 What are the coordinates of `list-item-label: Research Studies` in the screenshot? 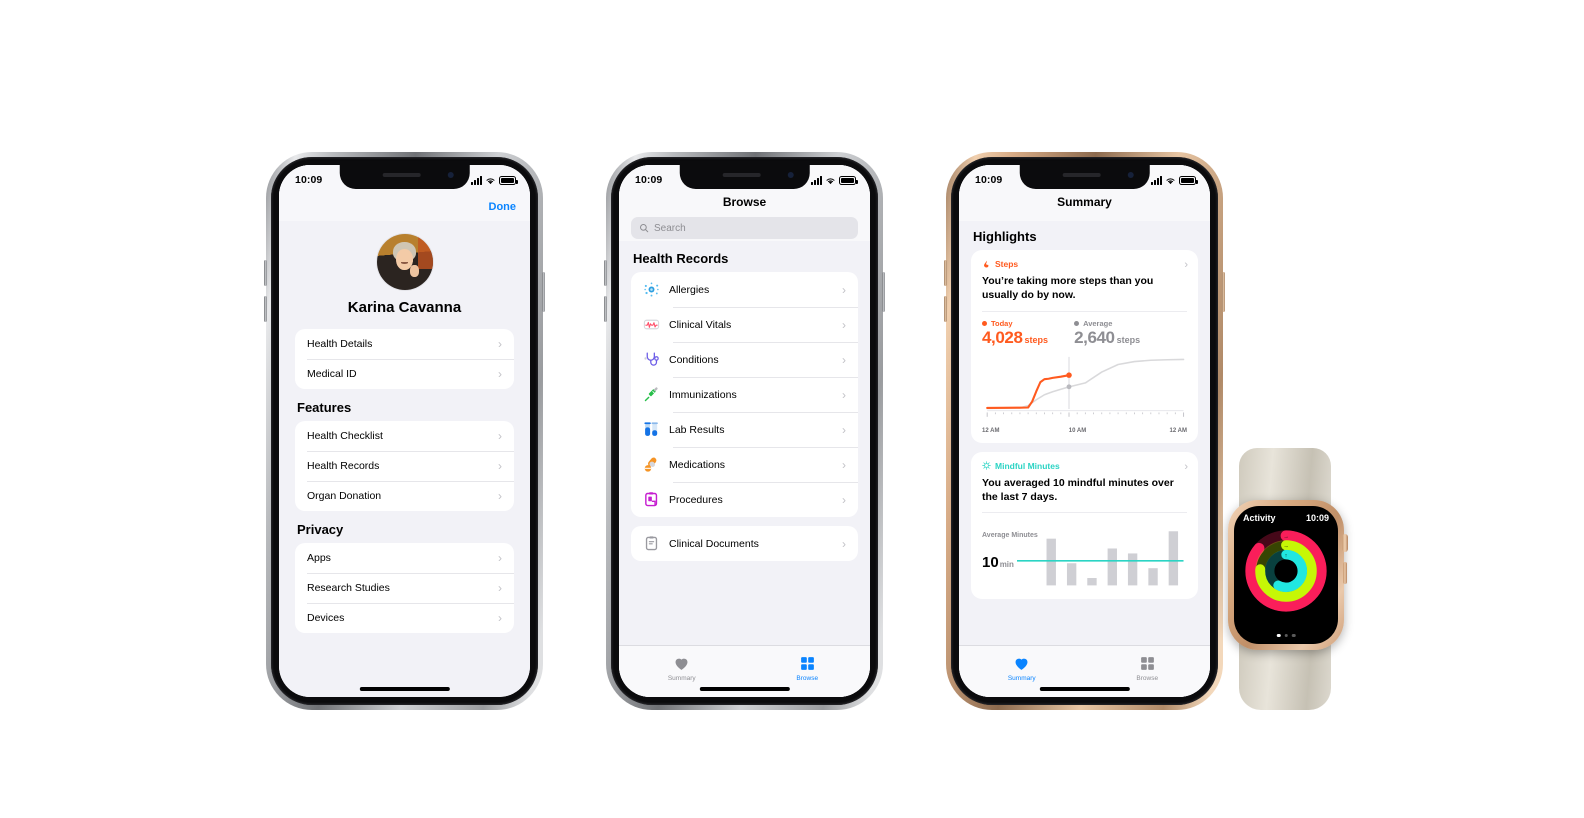 It's located at (348, 588).